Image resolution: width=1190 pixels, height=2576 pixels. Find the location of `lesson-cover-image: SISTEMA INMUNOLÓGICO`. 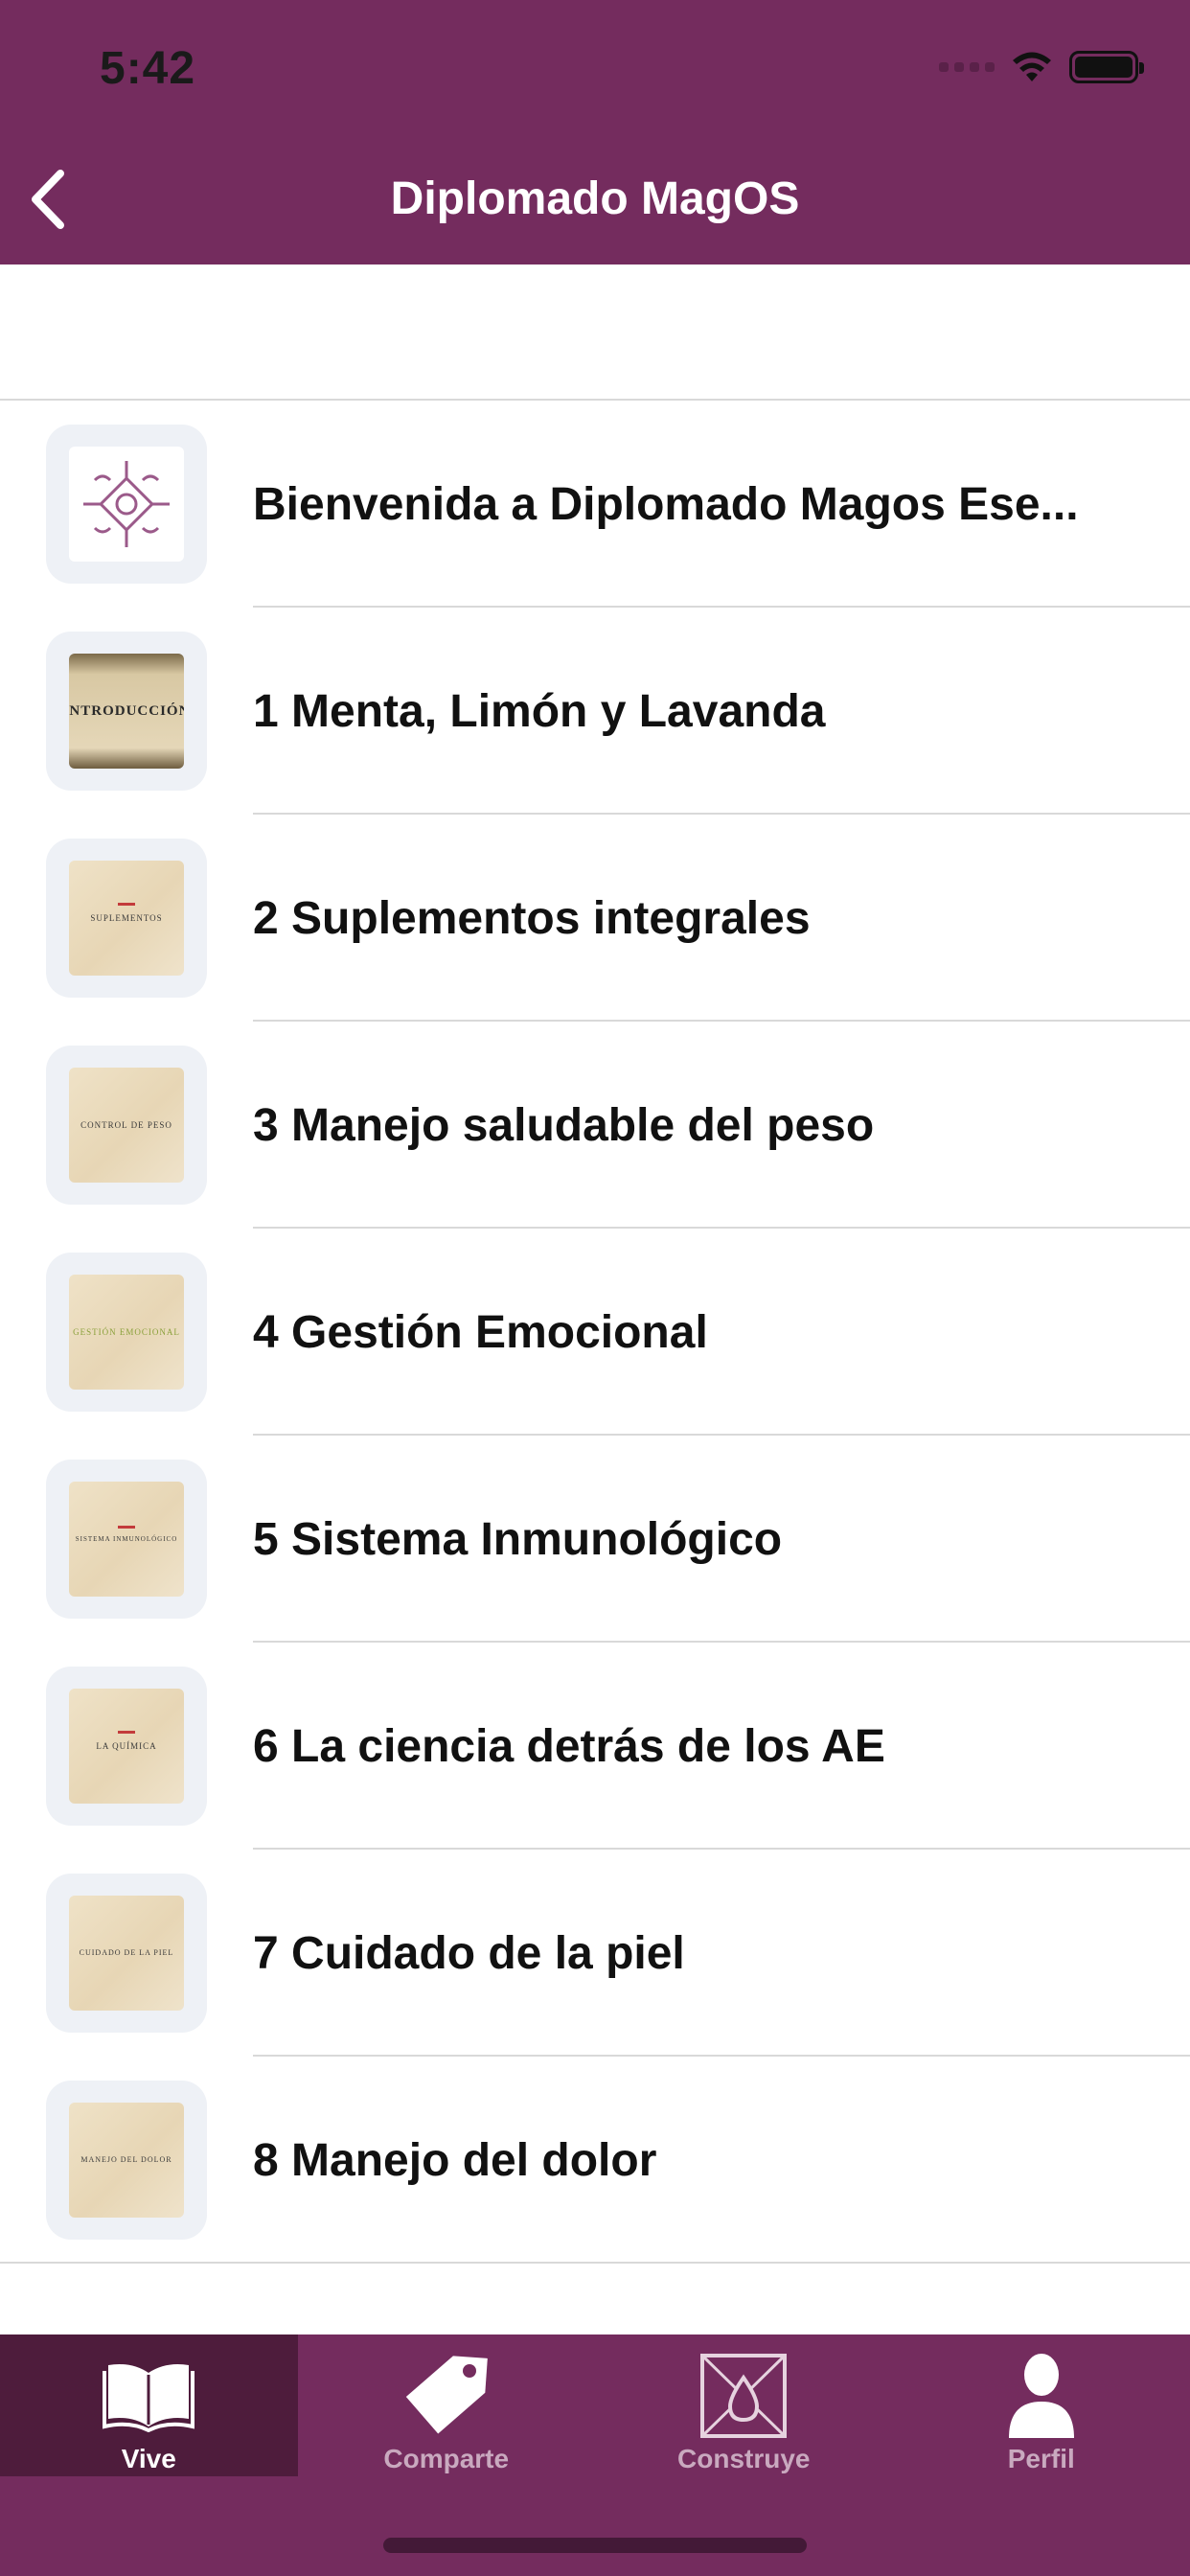

lesson-cover-image: SISTEMA INMUNOLÓGICO is located at coordinates (127, 1539).